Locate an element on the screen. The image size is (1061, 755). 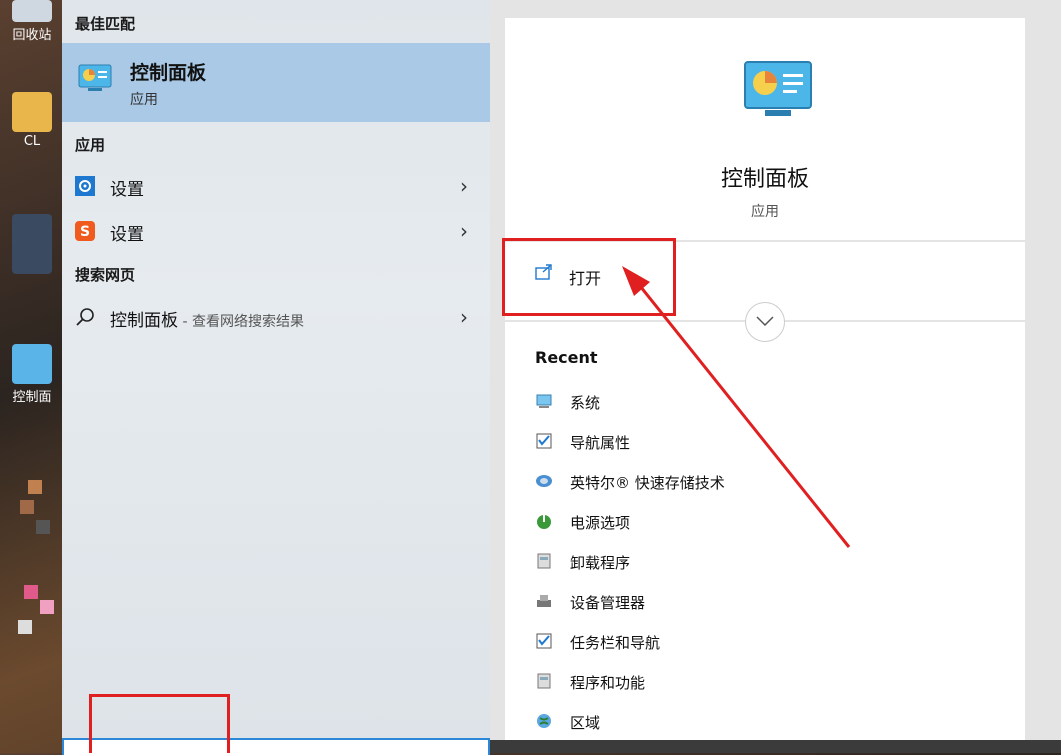
recent-item-label: 区域 is located at coordinates (585, 723).